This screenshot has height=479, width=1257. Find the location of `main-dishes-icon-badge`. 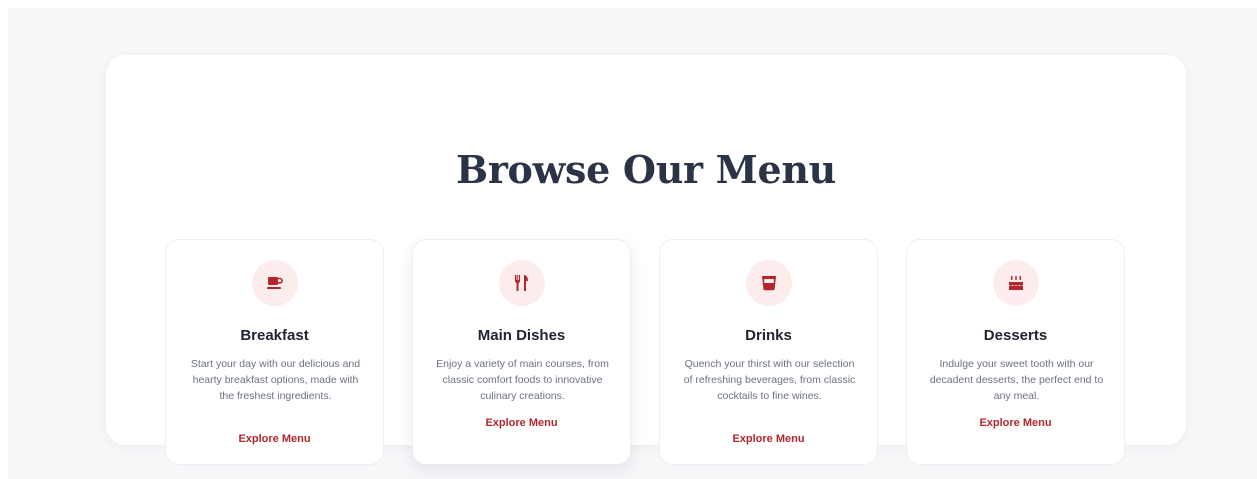

main-dishes-icon-badge is located at coordinates (522, 283).